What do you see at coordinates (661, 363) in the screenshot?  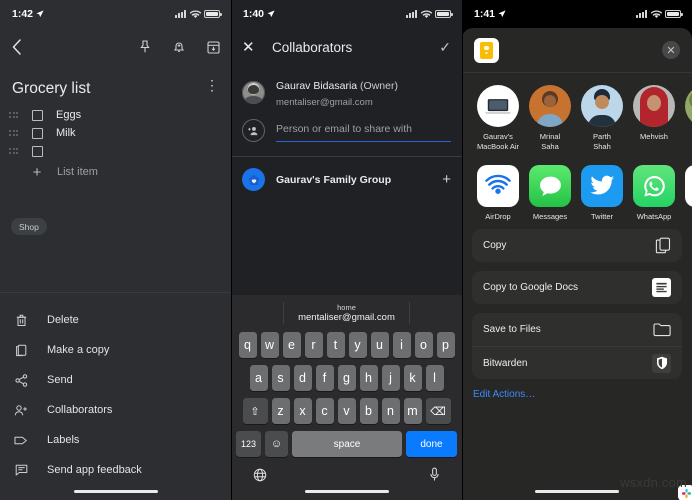 I see `shield-icon` at bounding box center [661, 363].